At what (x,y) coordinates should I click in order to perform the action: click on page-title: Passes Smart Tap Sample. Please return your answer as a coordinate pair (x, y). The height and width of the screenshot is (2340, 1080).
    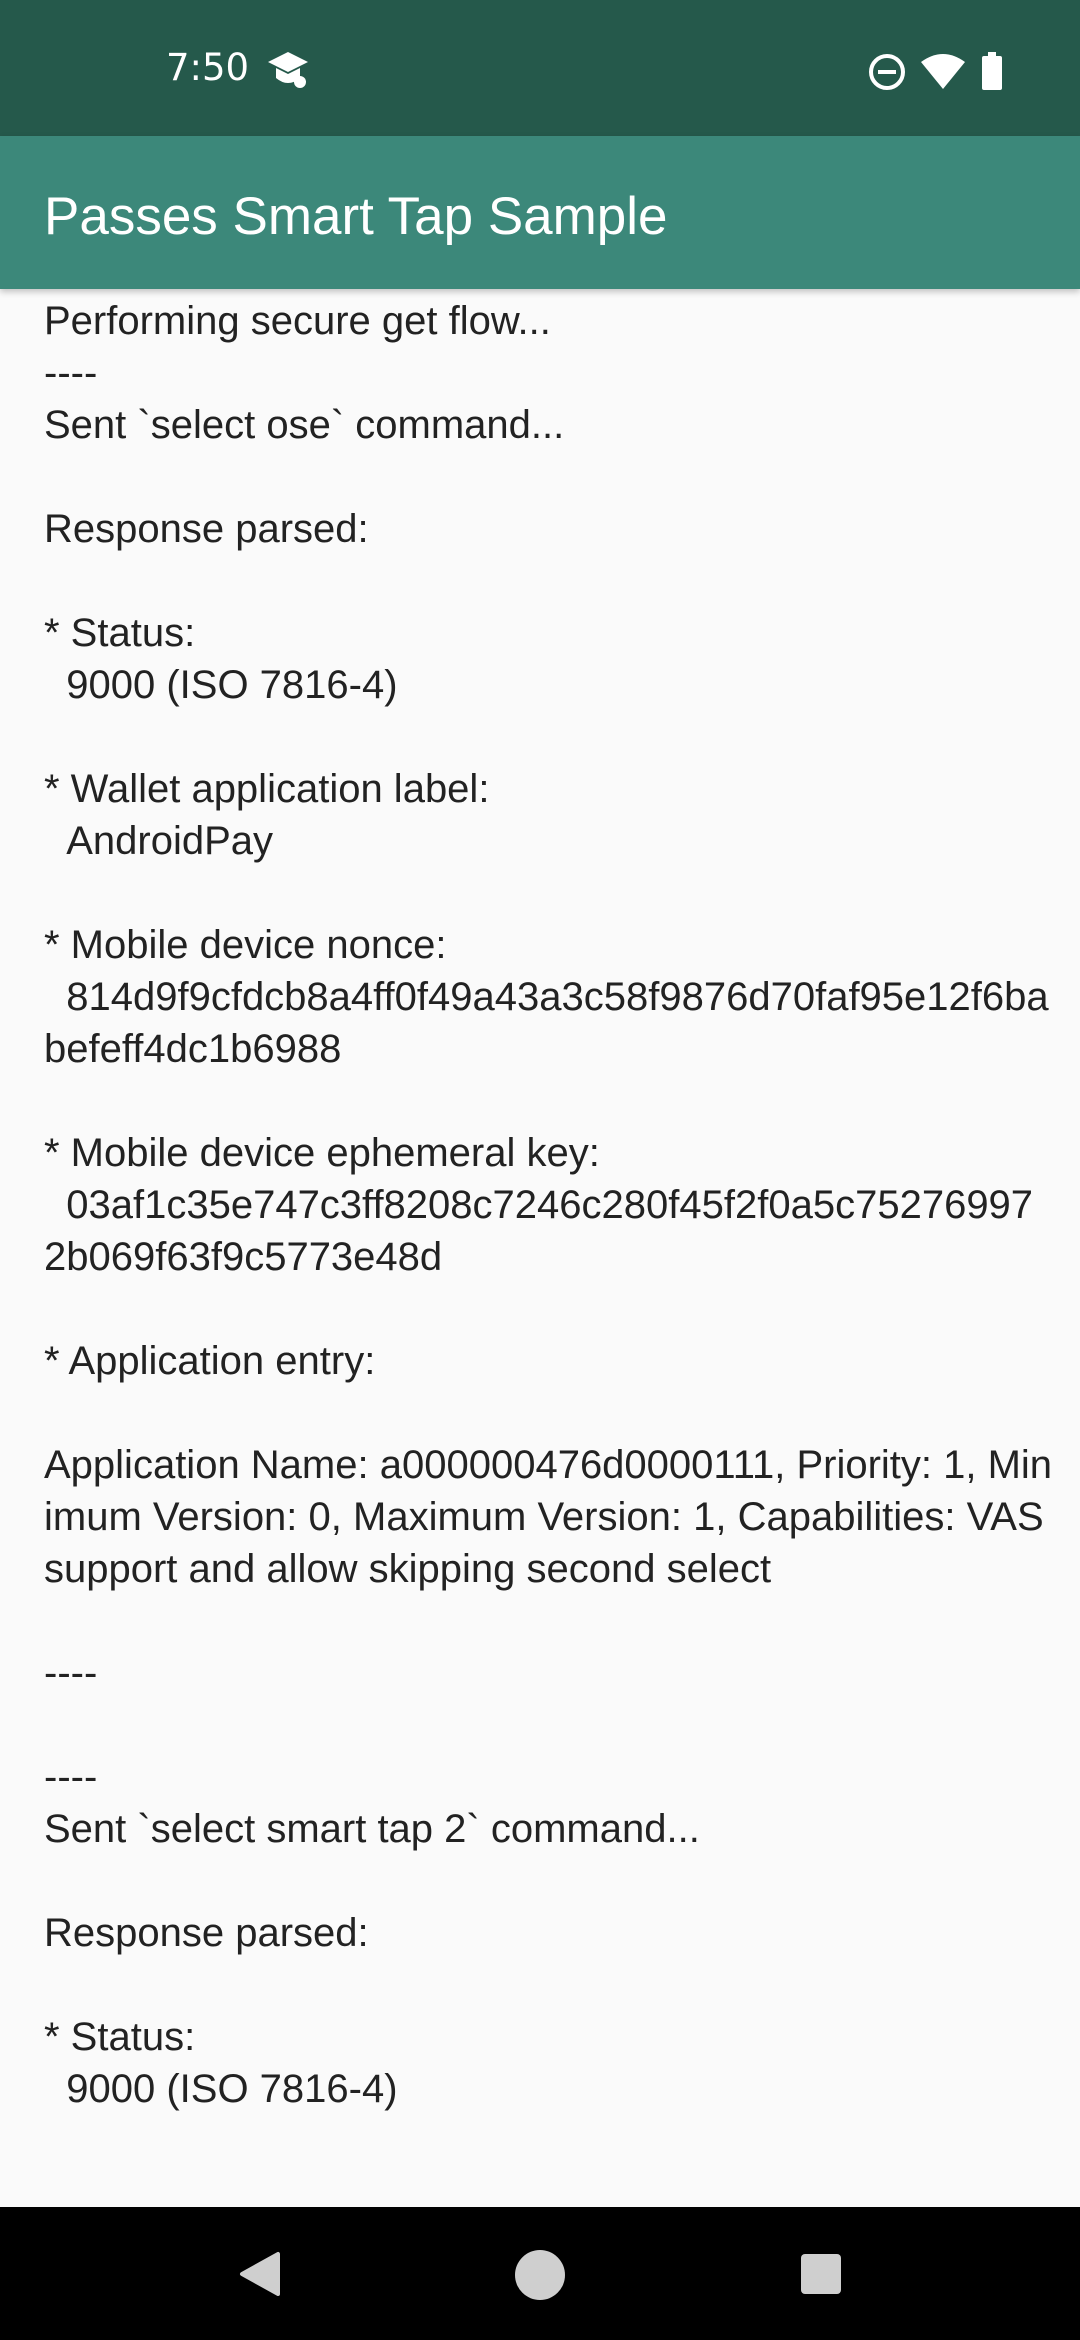
    Looking at the image, I should click on (356, 216).